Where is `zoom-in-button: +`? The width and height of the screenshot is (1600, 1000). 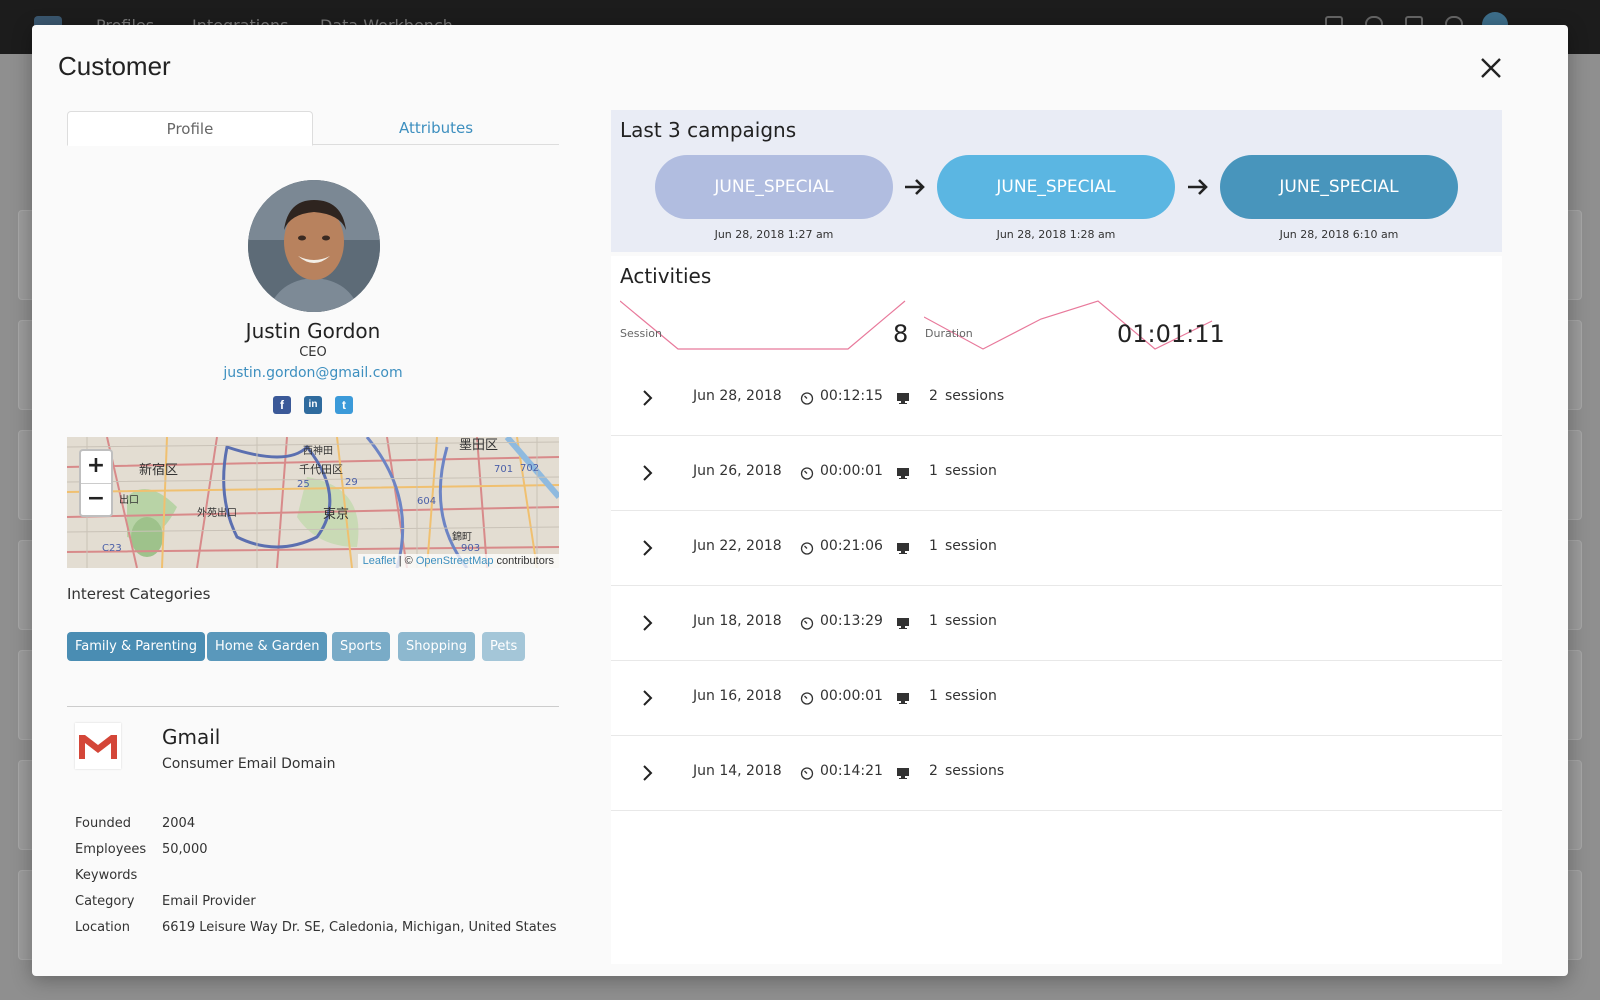
zoom-in-button: + is located at coordinates (96, 467).